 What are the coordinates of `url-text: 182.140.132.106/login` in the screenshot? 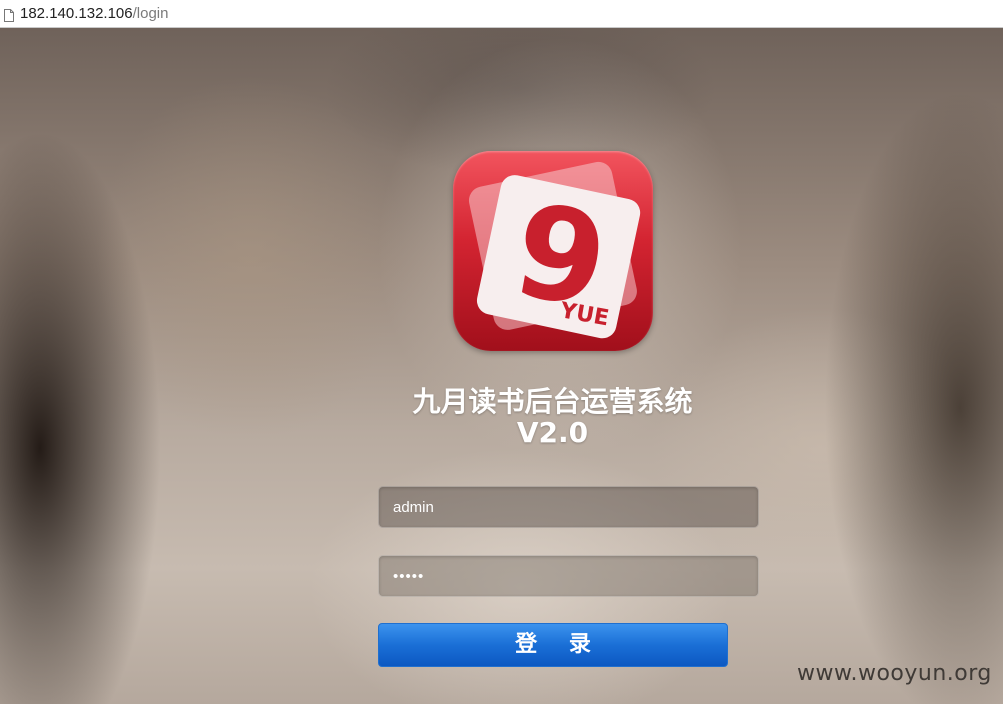 It's located at (94, 13).